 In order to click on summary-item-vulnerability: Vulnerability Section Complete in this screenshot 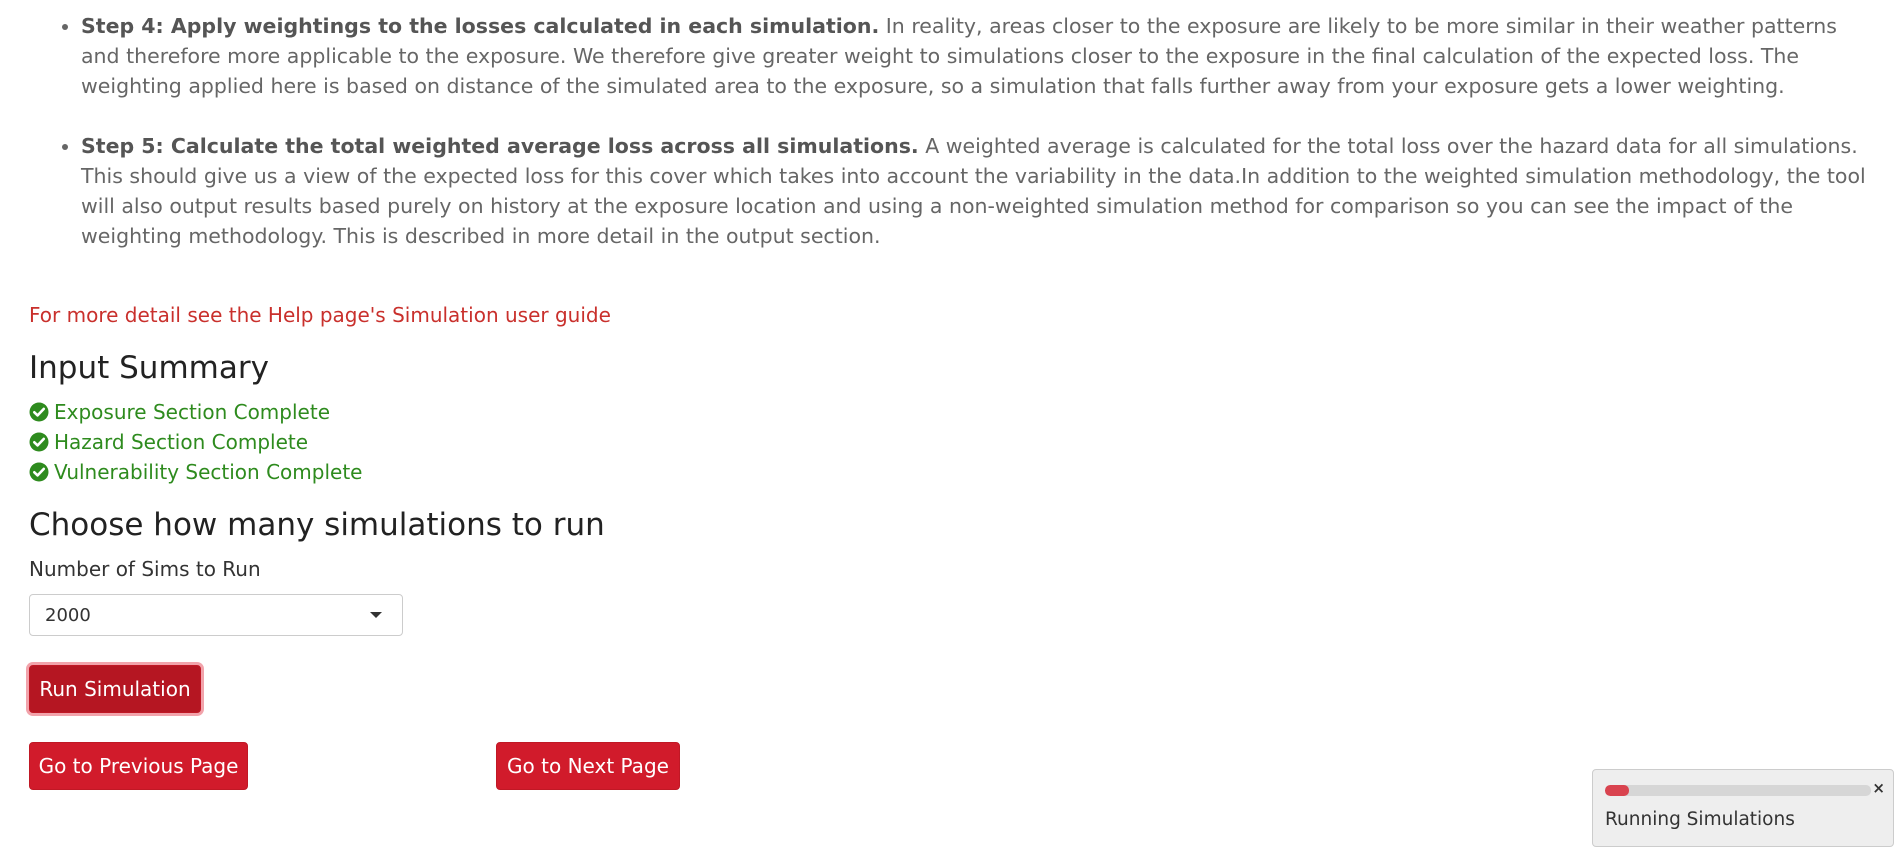, I will do `click(195, 472)`.